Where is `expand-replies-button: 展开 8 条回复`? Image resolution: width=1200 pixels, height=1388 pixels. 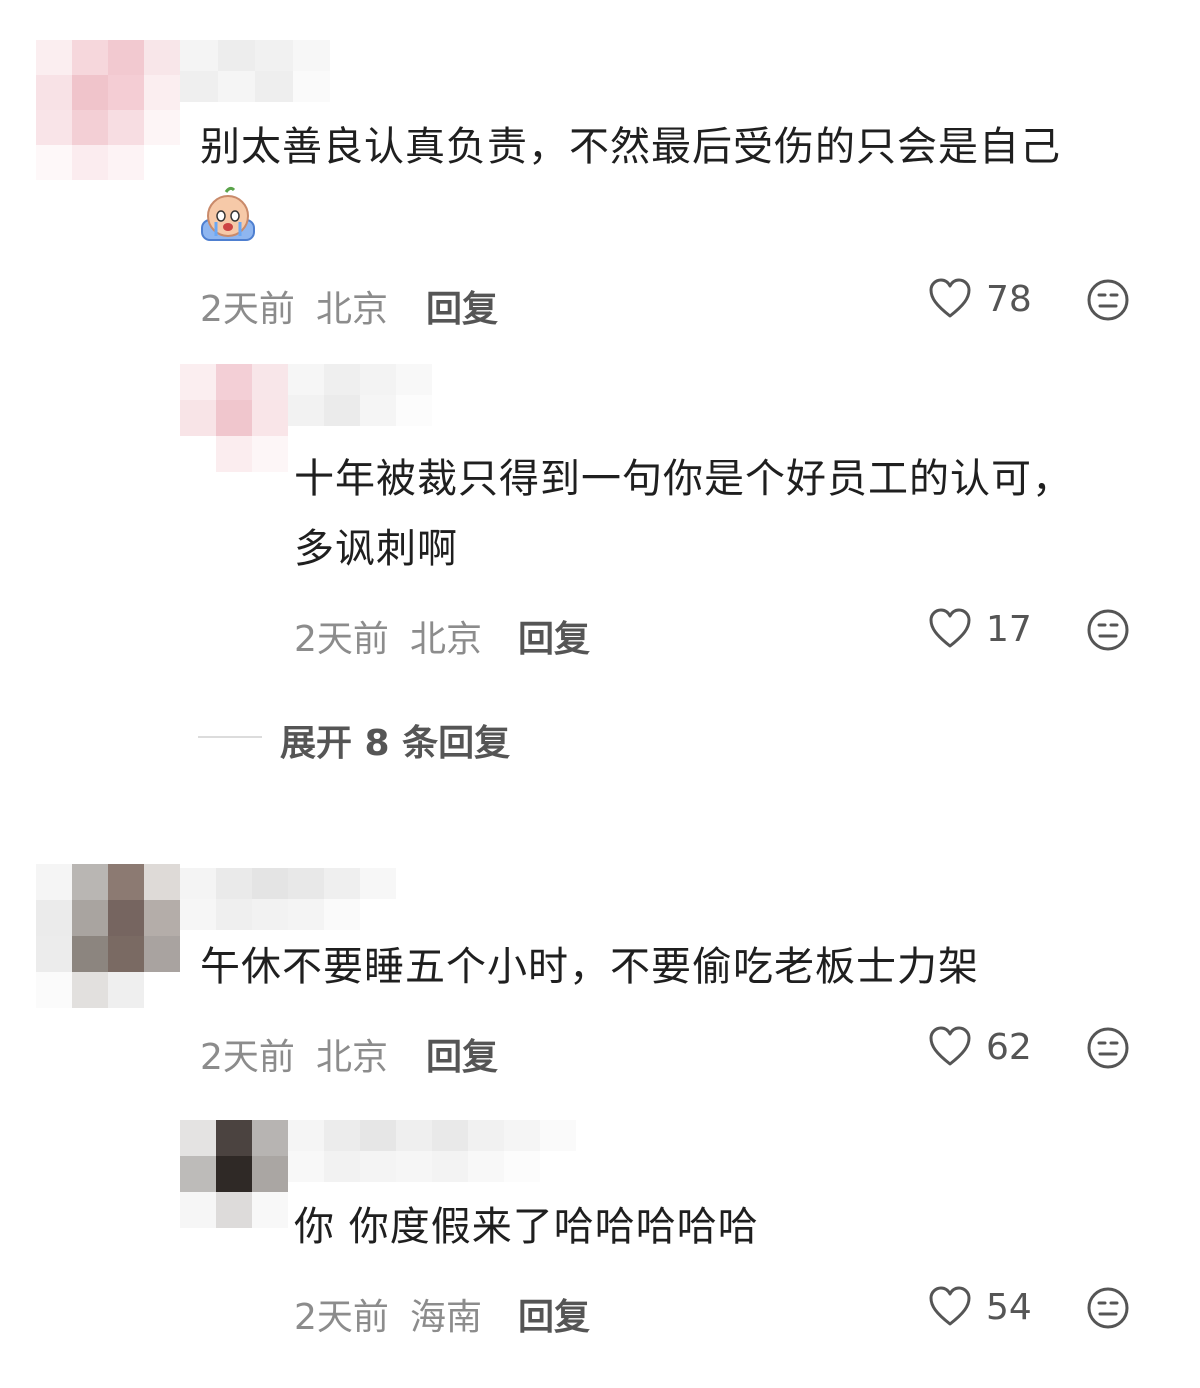
expand-replies-button: 展开 8 条回复 is located at coordinates (395, 740).